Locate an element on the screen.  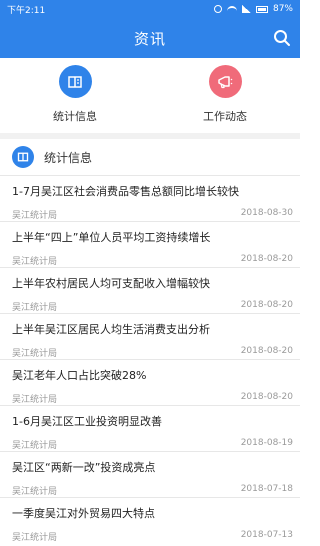
section-icon-circle is located at coordinates (23, 157).